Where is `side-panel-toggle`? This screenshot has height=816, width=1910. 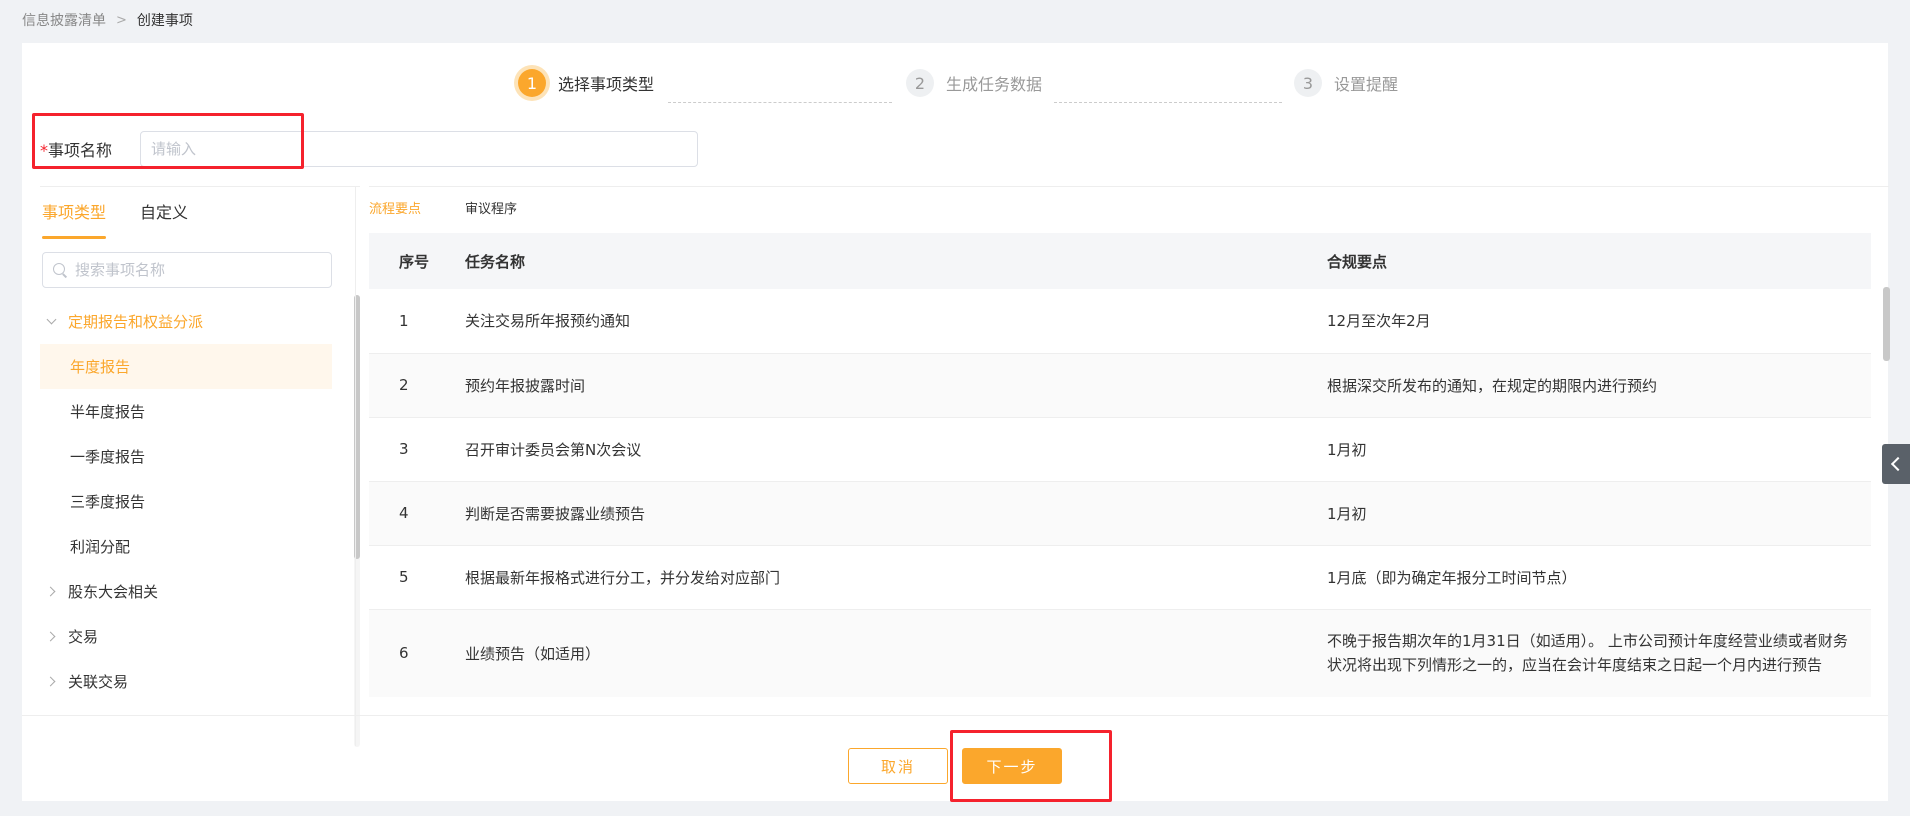 side-panel-toggle is located at coordinates (1896, 464).